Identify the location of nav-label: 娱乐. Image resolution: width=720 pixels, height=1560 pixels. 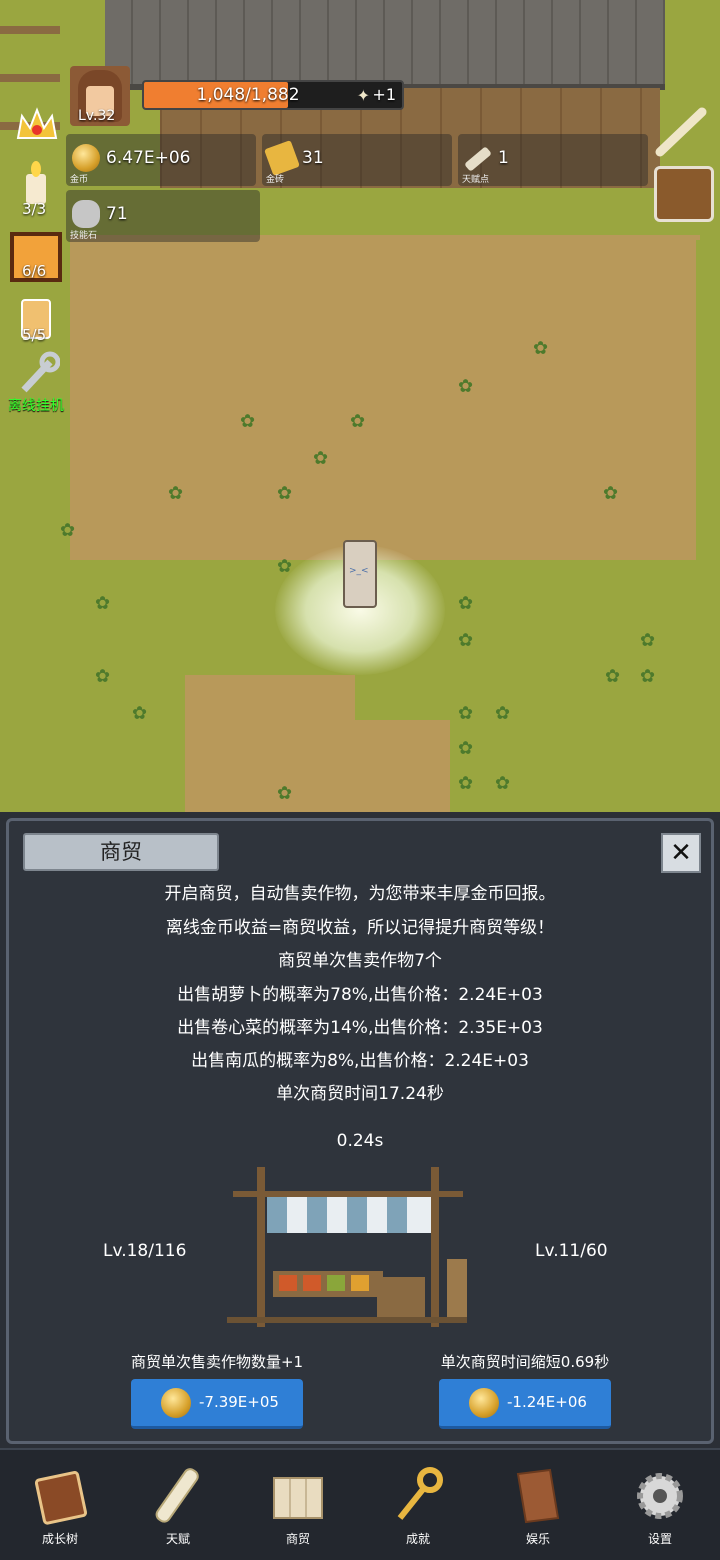
(537, 1539).